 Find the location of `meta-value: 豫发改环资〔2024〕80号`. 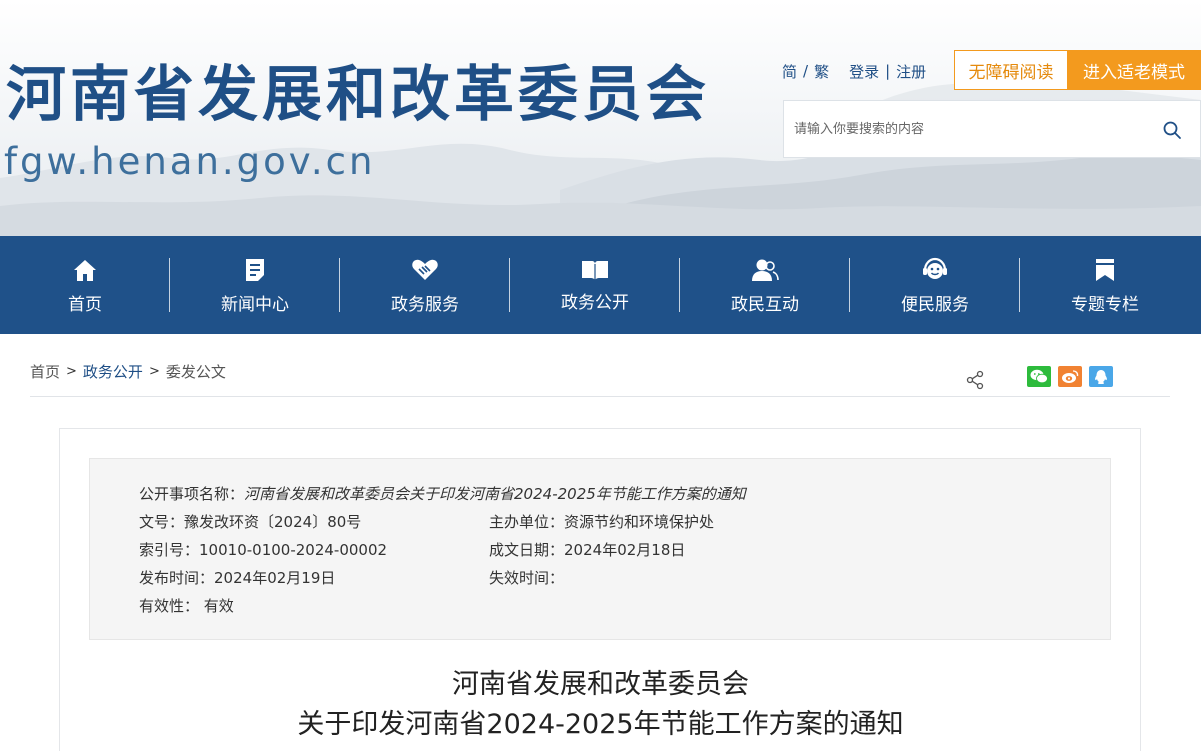

meta-value: 豫发改环资〔2024〕80号 is located at coordinates (273, 522).